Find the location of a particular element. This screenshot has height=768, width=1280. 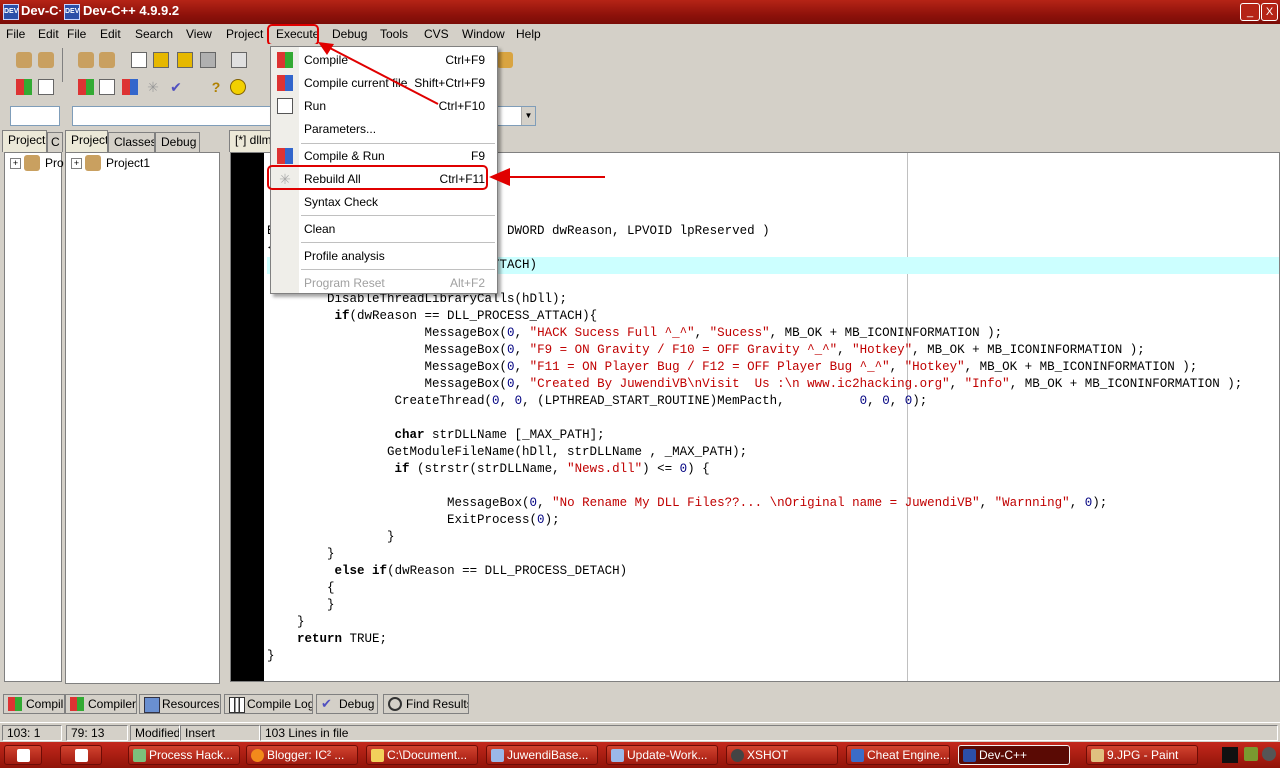

chart-icon is located at coordinates (237, 705).